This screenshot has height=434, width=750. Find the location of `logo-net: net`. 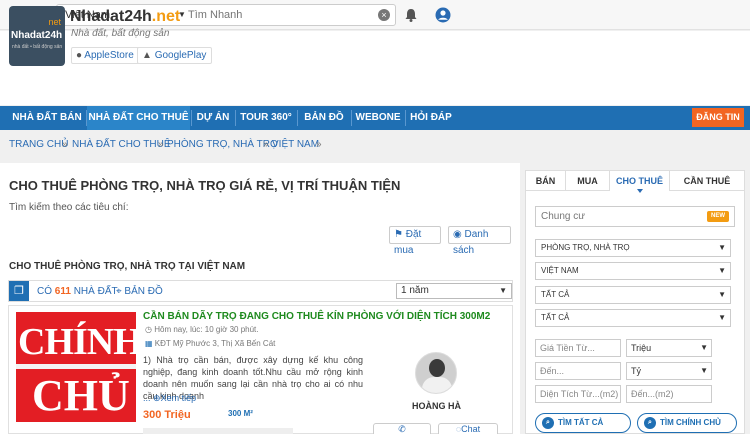

logo-net: net is located at coordinates (54, 22).